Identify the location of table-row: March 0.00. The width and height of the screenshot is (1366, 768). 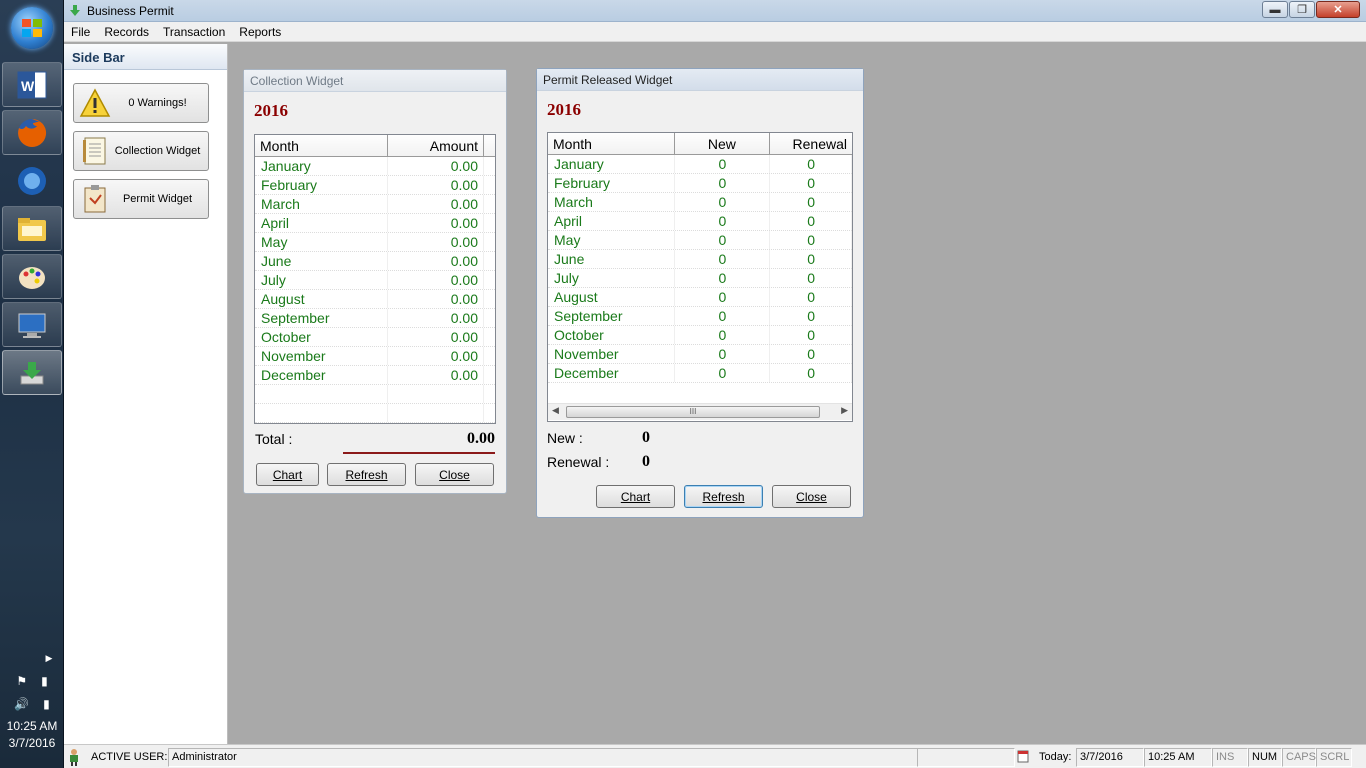
(375, 204).